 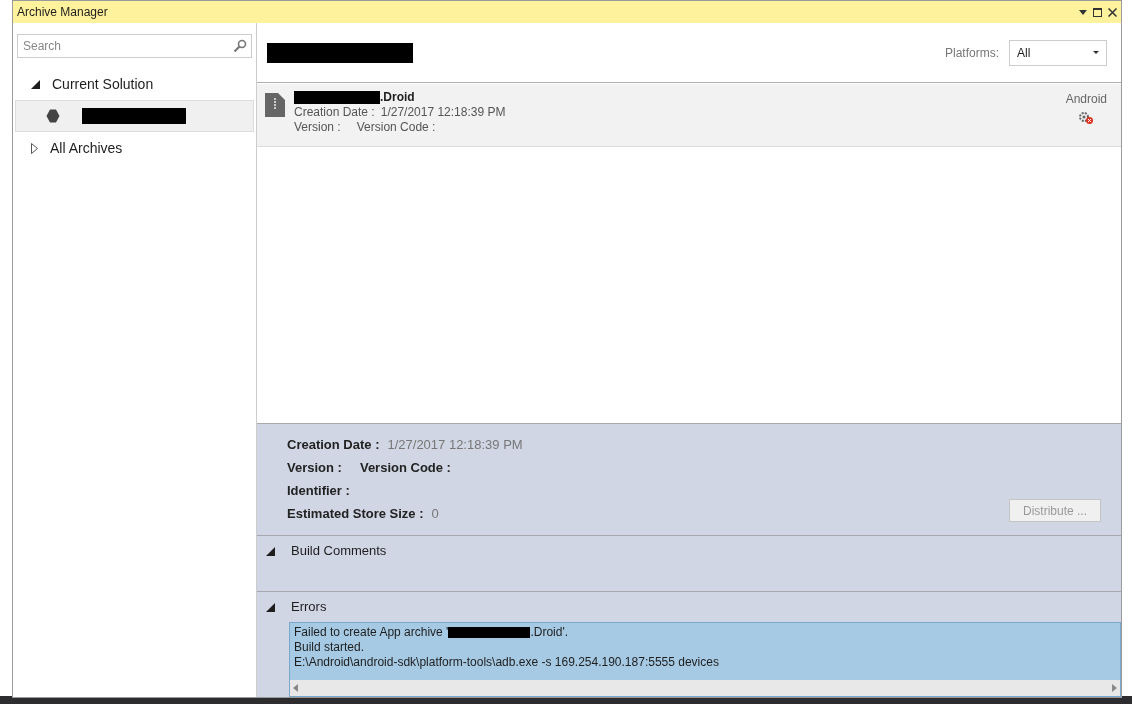 I want to click on platform-label: Android, so click(x=1086, y=99).